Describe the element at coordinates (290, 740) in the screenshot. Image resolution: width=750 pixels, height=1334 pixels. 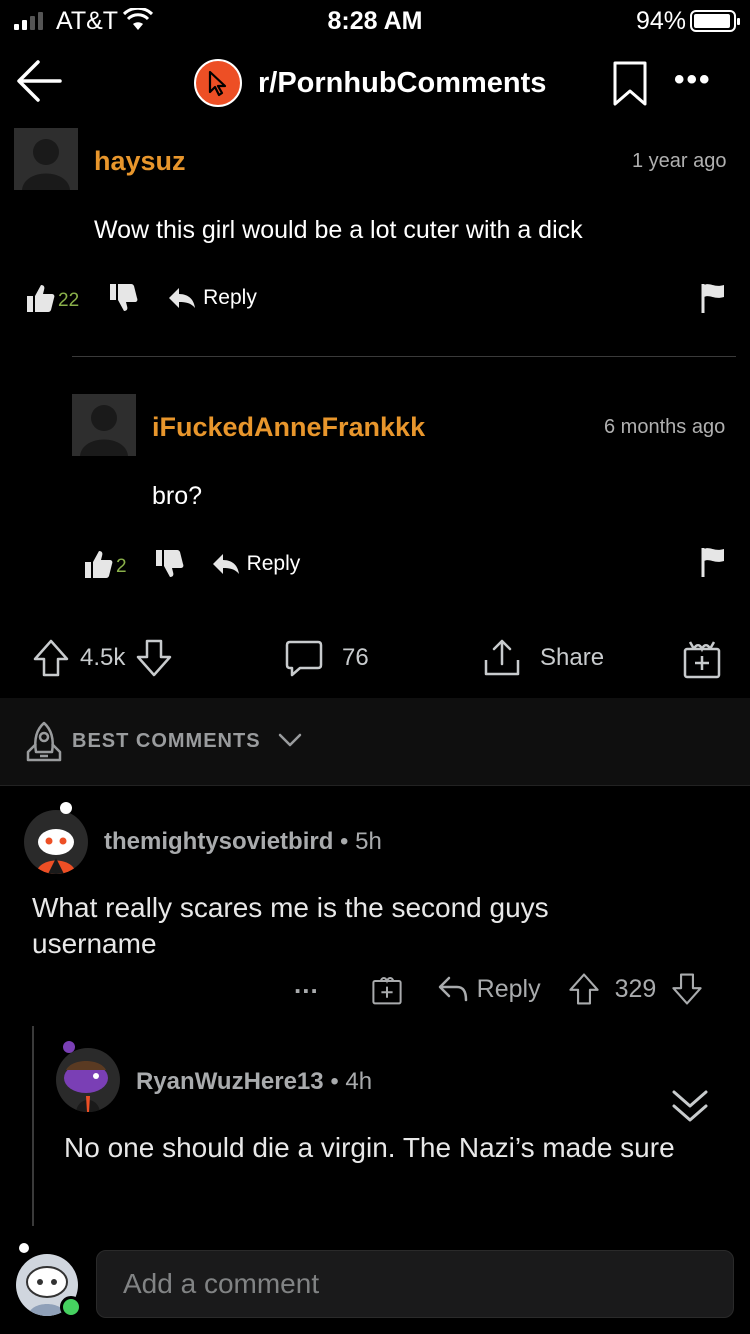
I see `chevron-down-icon` at that location.